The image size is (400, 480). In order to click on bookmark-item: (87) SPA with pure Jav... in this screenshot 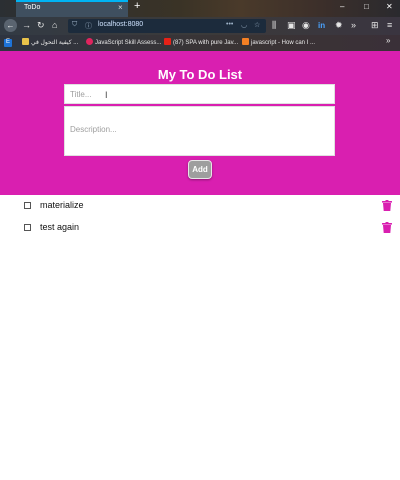, I will do `click(201, 42)`.